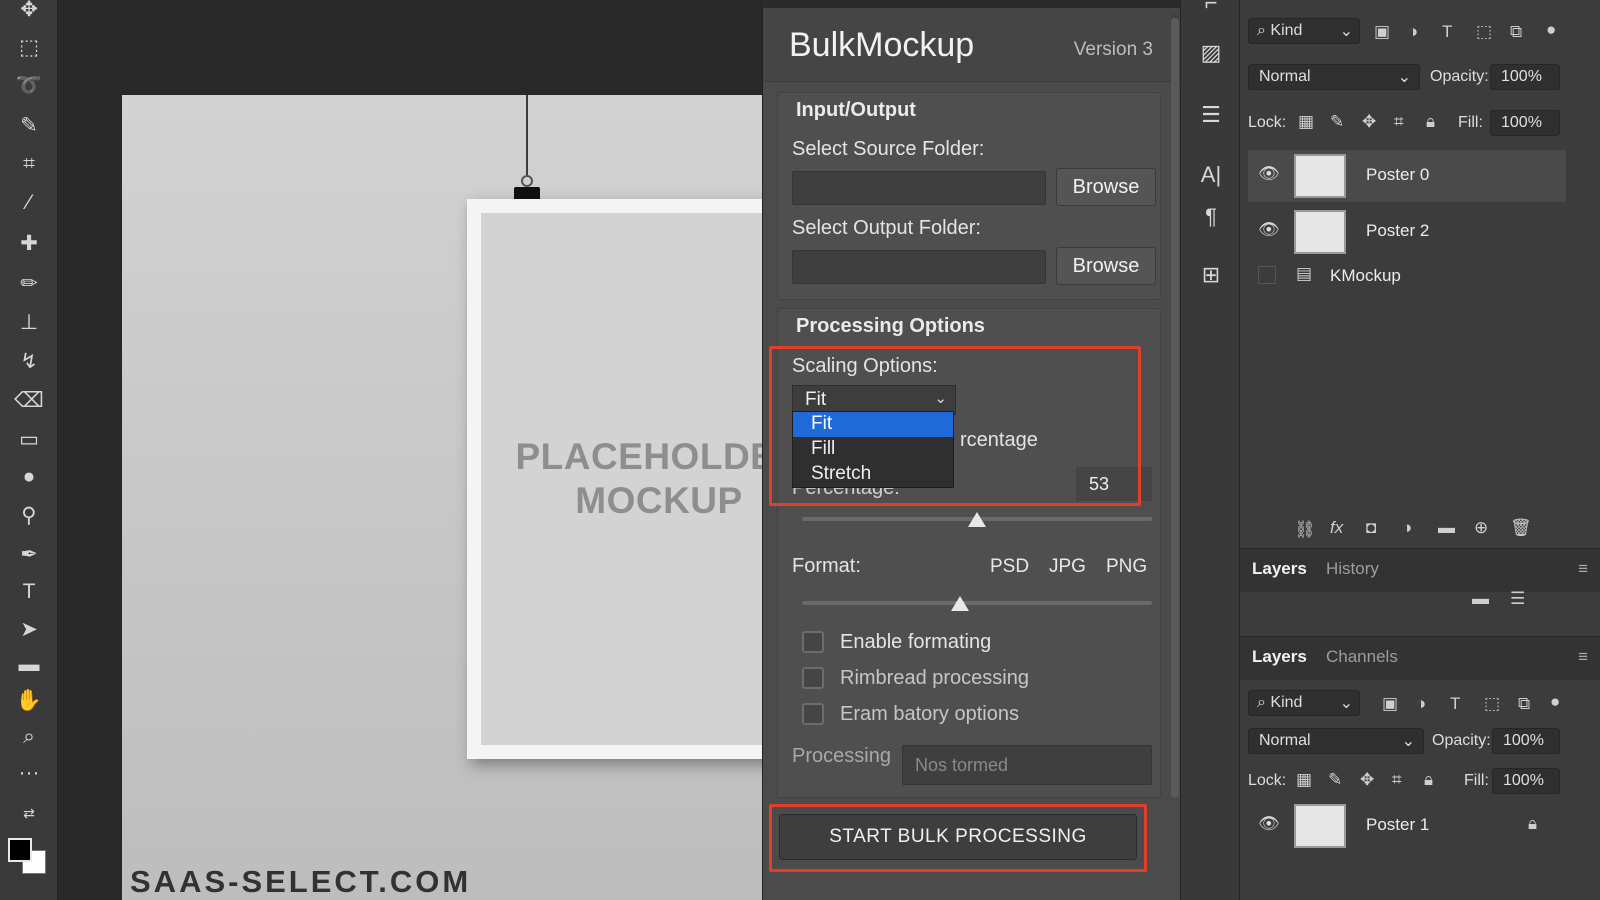 Image resolution: width=1600 pixels, height=900 pixels. Describe the element at coordinates (1211, 53) in the screenshot. I see `brush-settings-icon: ▨` at that location.